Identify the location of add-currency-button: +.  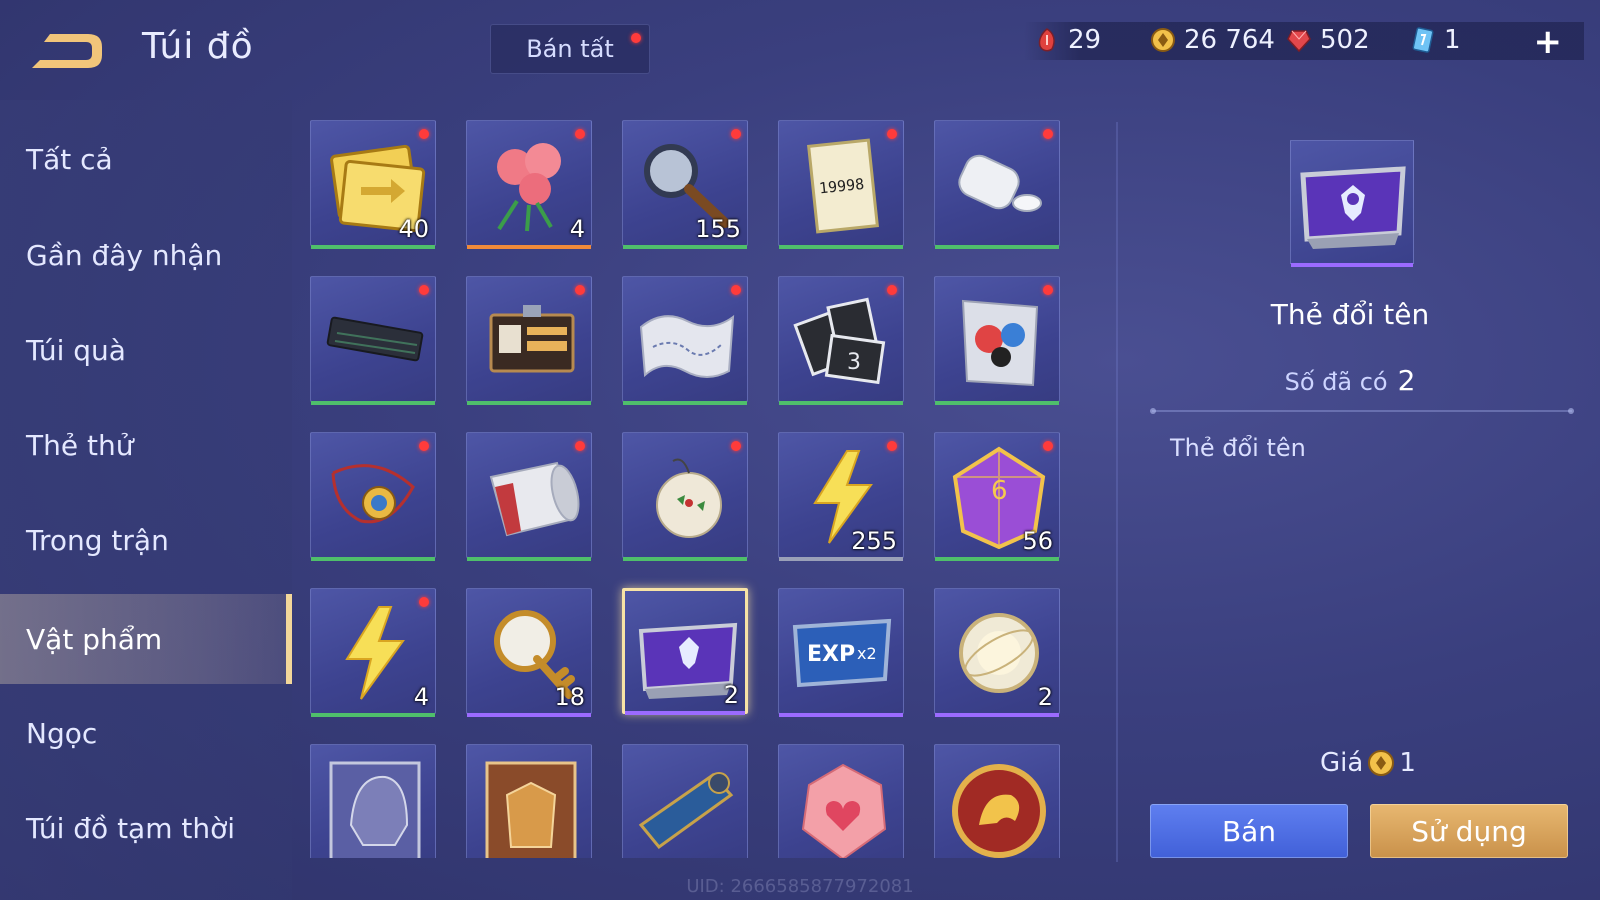
(1548, 42).